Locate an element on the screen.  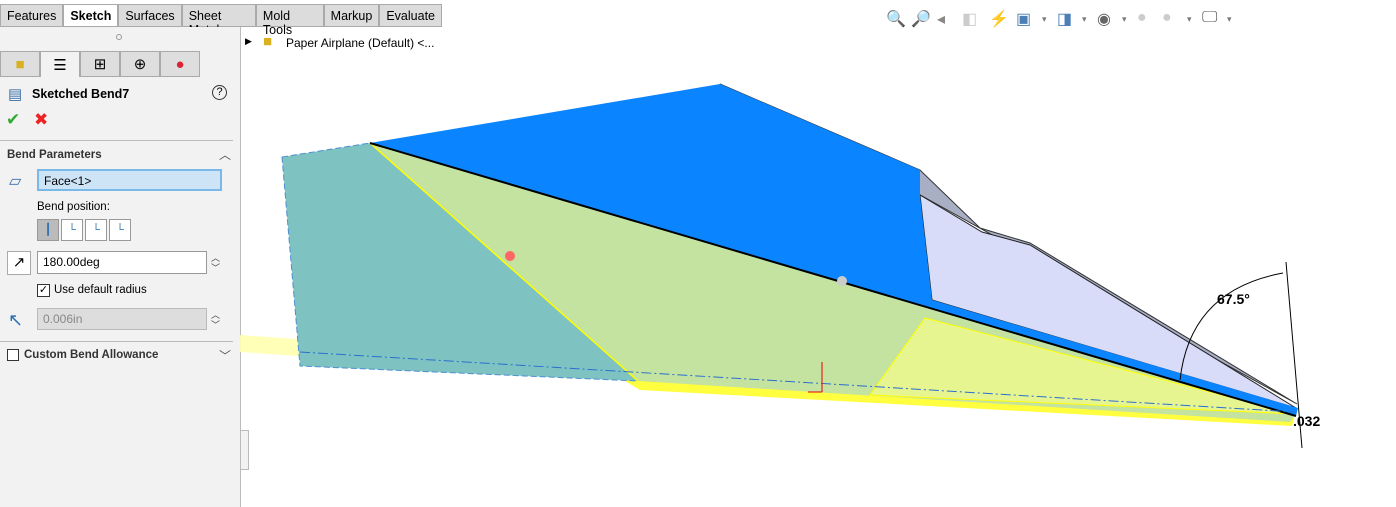
thickness-dimension: .032 is located at coordinates (1306, 421).